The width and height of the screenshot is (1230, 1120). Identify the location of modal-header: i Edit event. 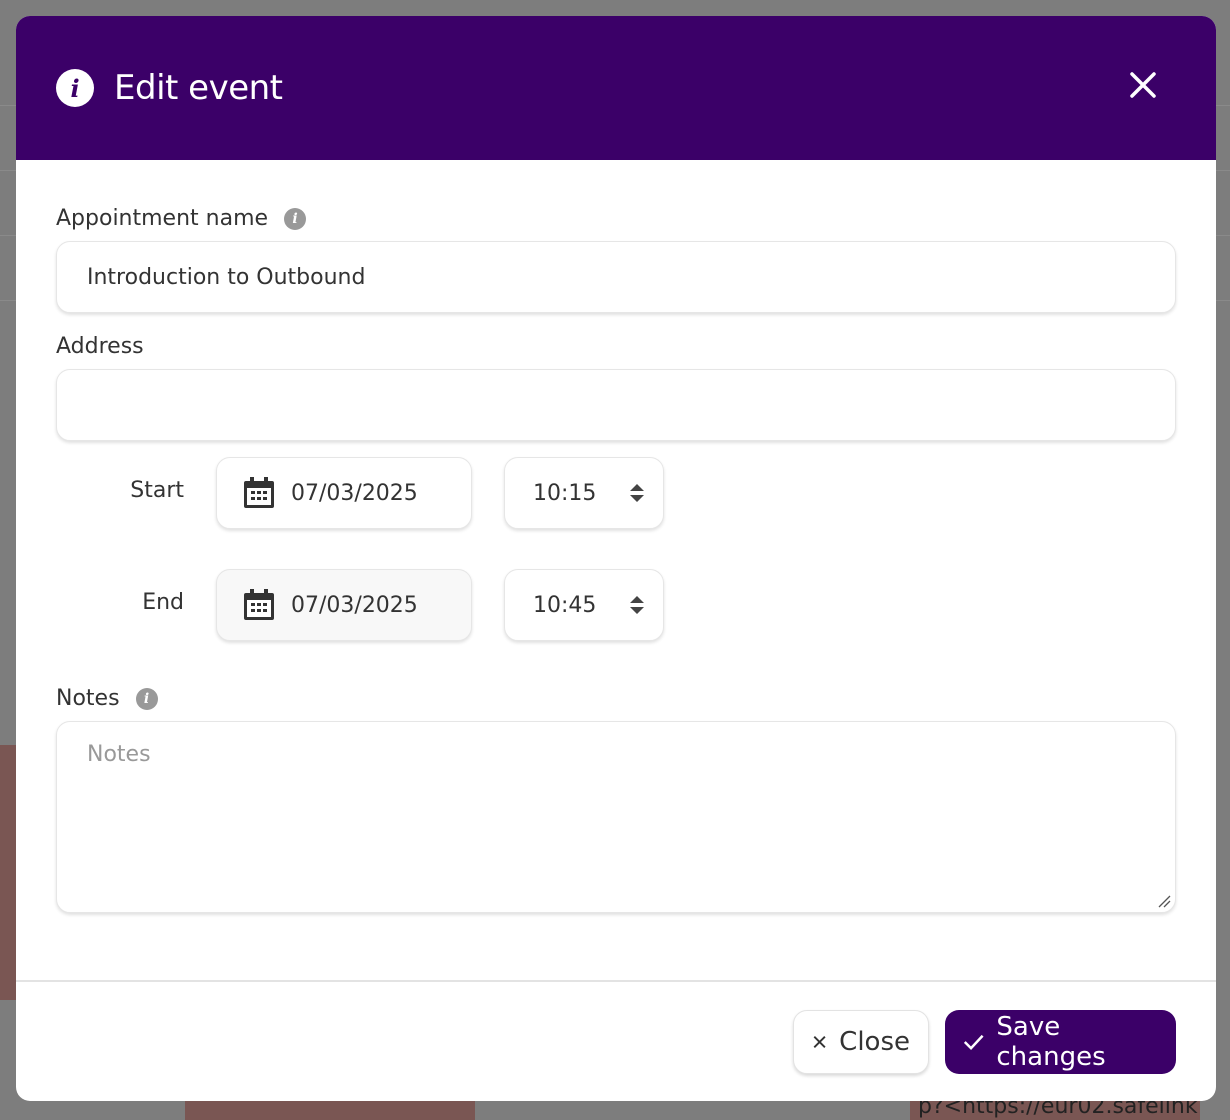
(616, 88).